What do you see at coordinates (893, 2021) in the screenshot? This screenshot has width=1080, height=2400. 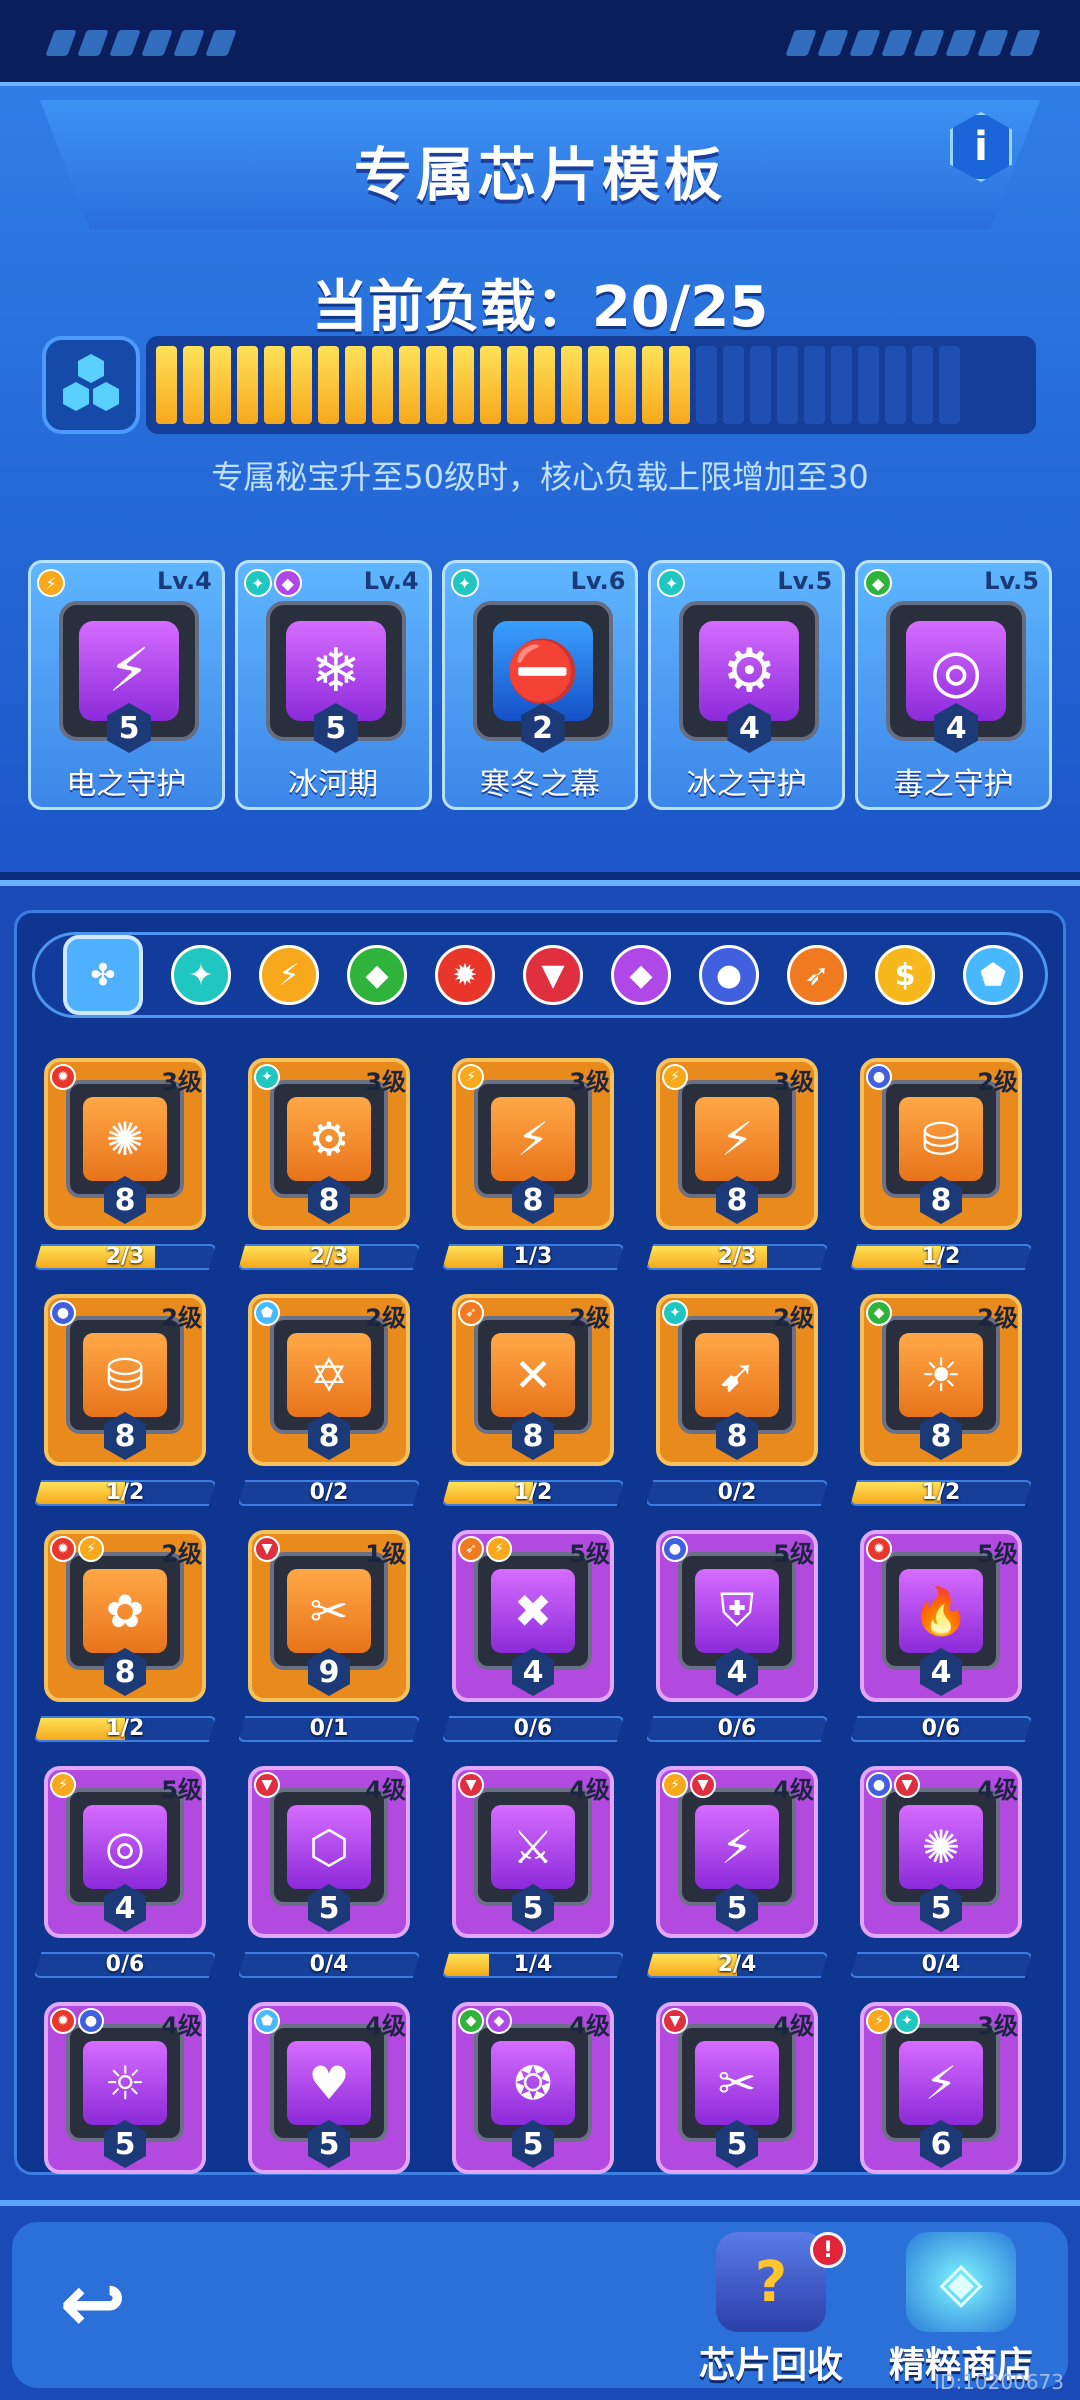 I see `chip-tags: ⚡ ✦` at bounding box center [893, 2021].